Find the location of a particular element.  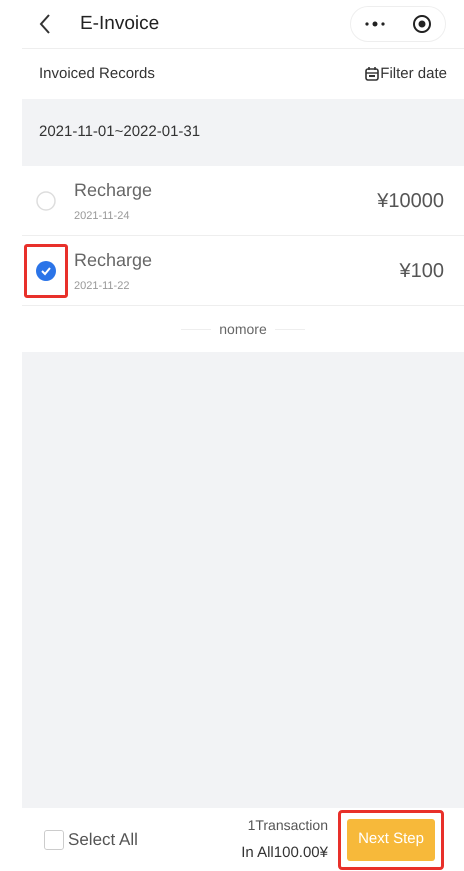

record-date: 2021-11-22 is located at coordinates (102, 286).